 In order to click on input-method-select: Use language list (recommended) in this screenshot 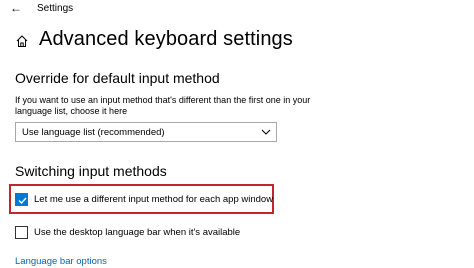, I will do `click(146, 132)`.